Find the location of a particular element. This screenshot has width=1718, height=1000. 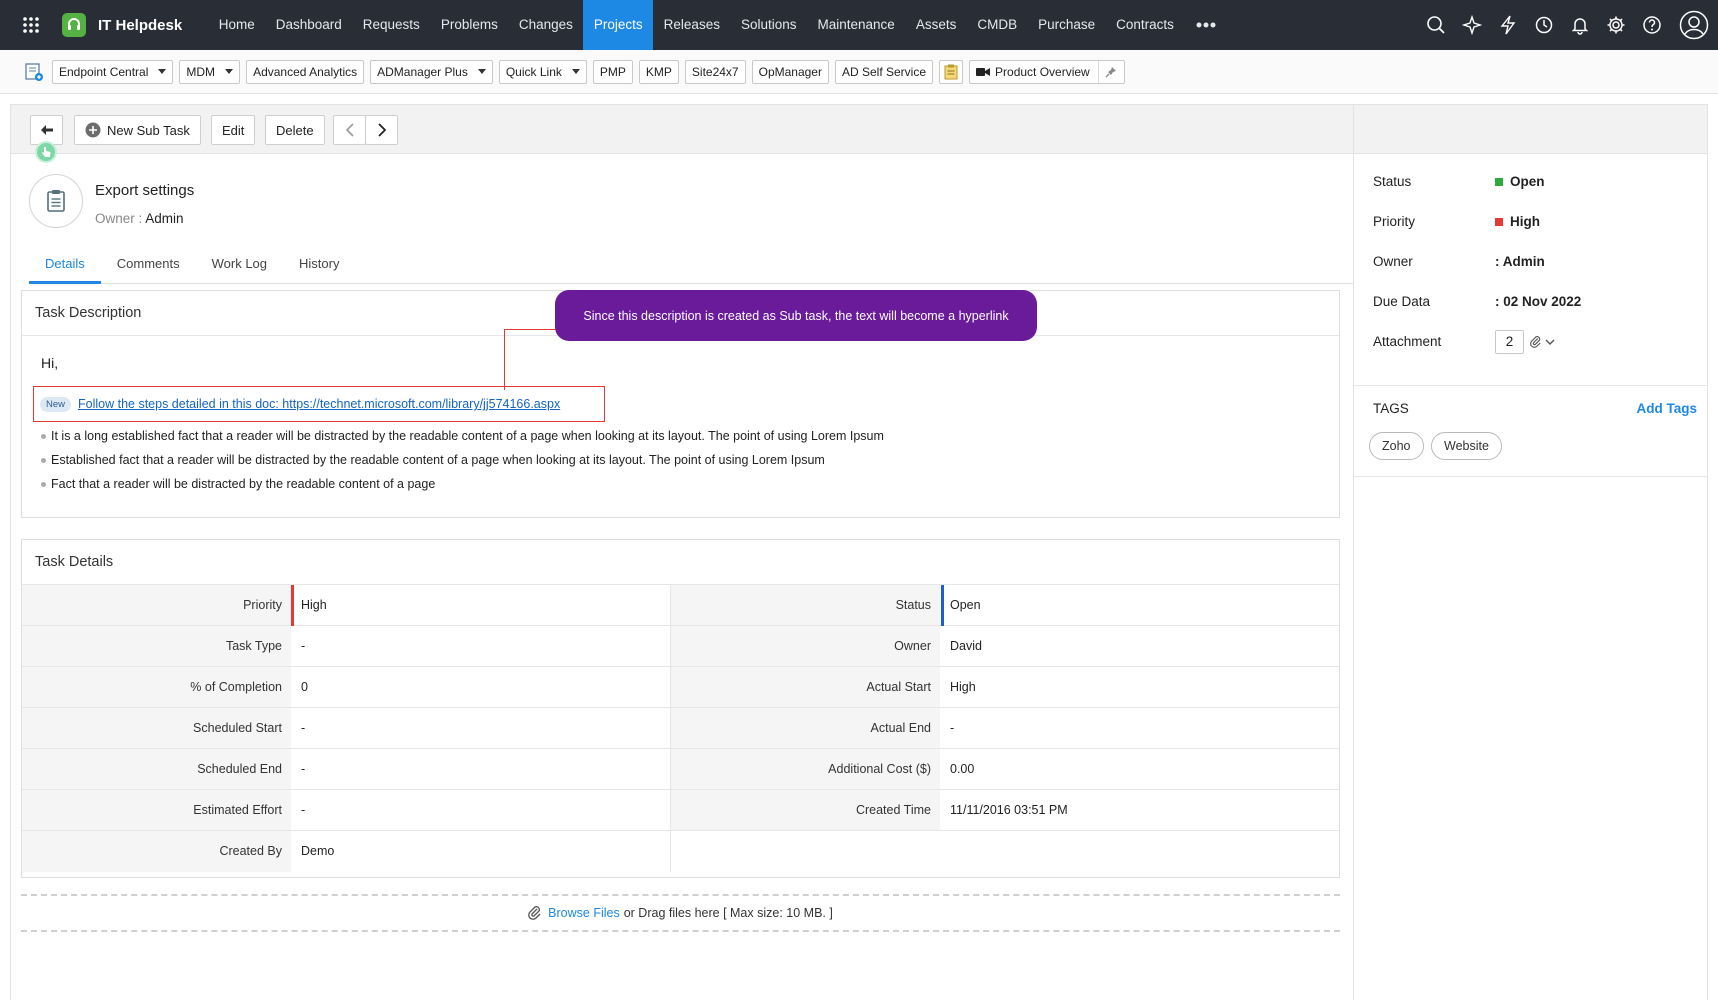

toolbar-advanced-analytics: Advanced Analytics is located at coordinates (305, 71).